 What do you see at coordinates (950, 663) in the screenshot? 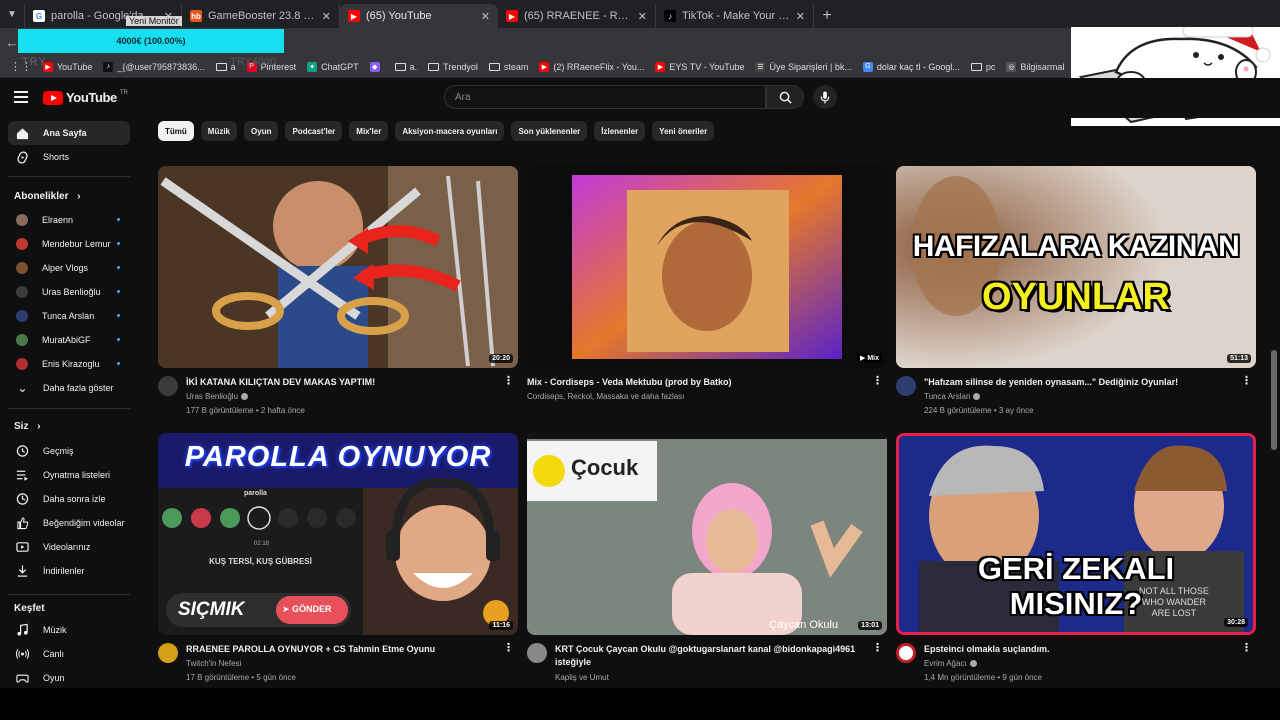
I see `channel-name: Evrim Ağacı` at bounding box center [950, 663].